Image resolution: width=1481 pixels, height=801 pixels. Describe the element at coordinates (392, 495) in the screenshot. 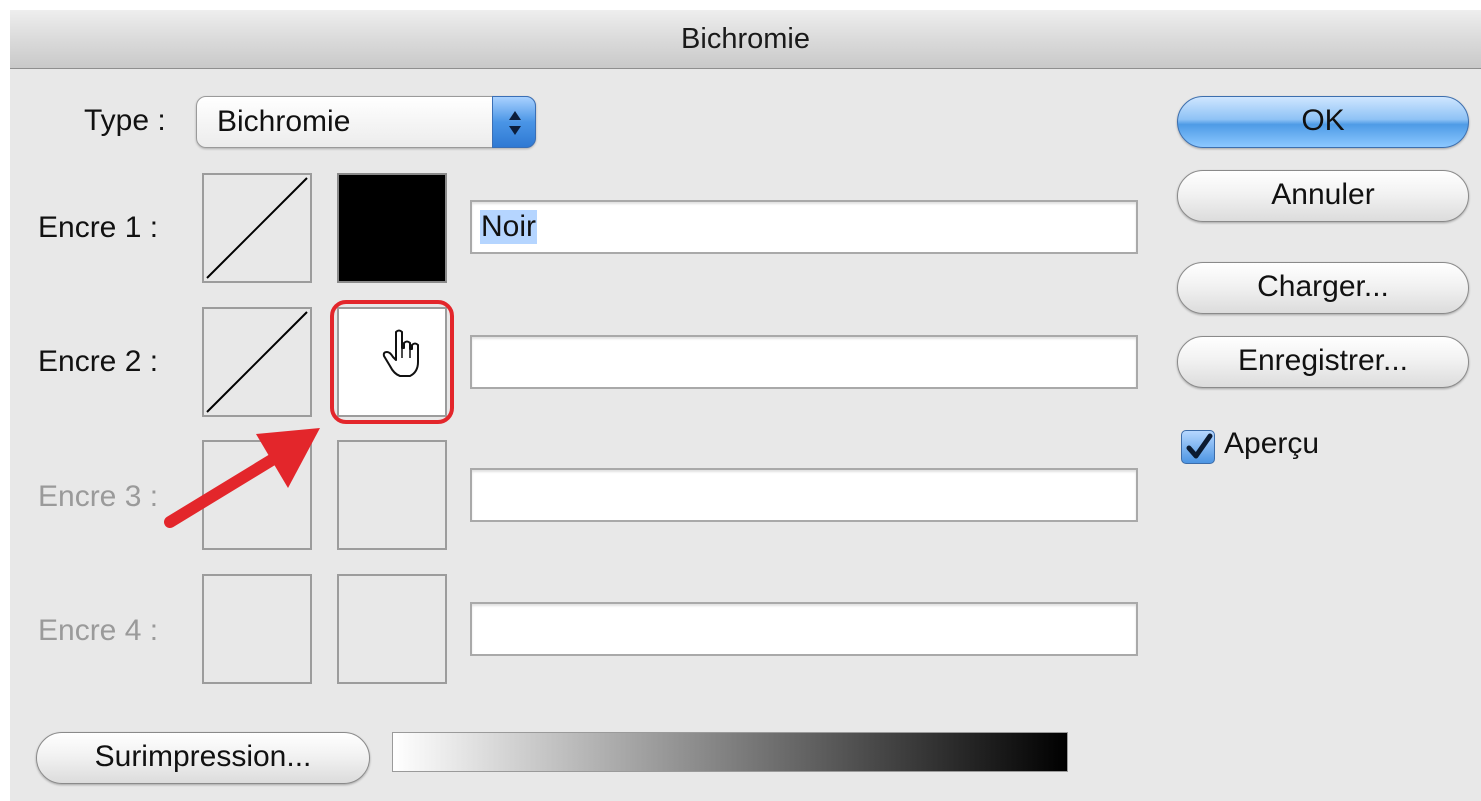

I see `ink-3-color-swatch` at that location.